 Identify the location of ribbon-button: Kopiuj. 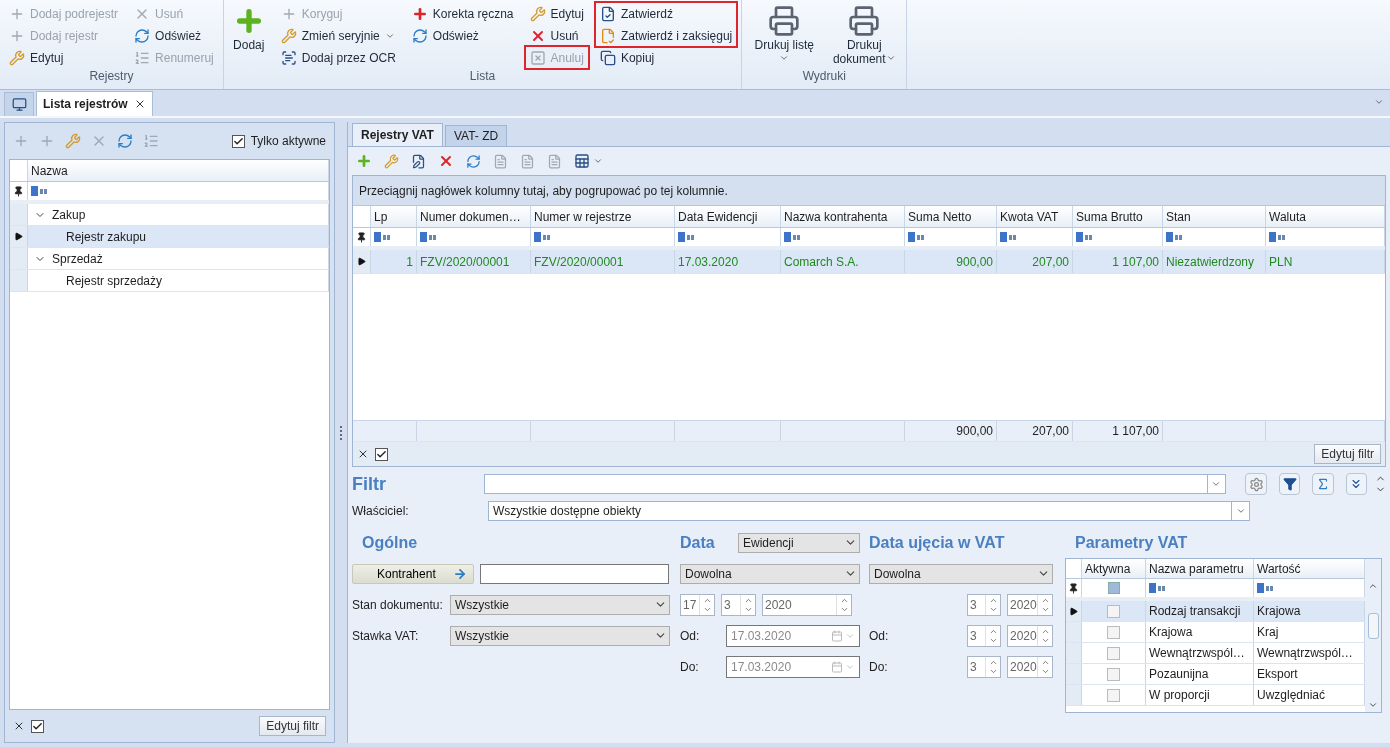
(666, 57).